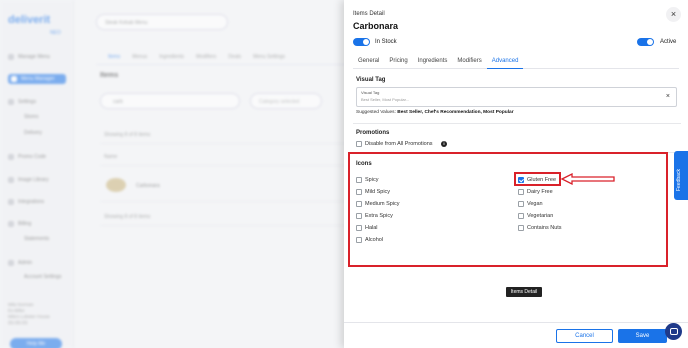  I want to click on in-stock-label: In Stock, so click(386, 42).